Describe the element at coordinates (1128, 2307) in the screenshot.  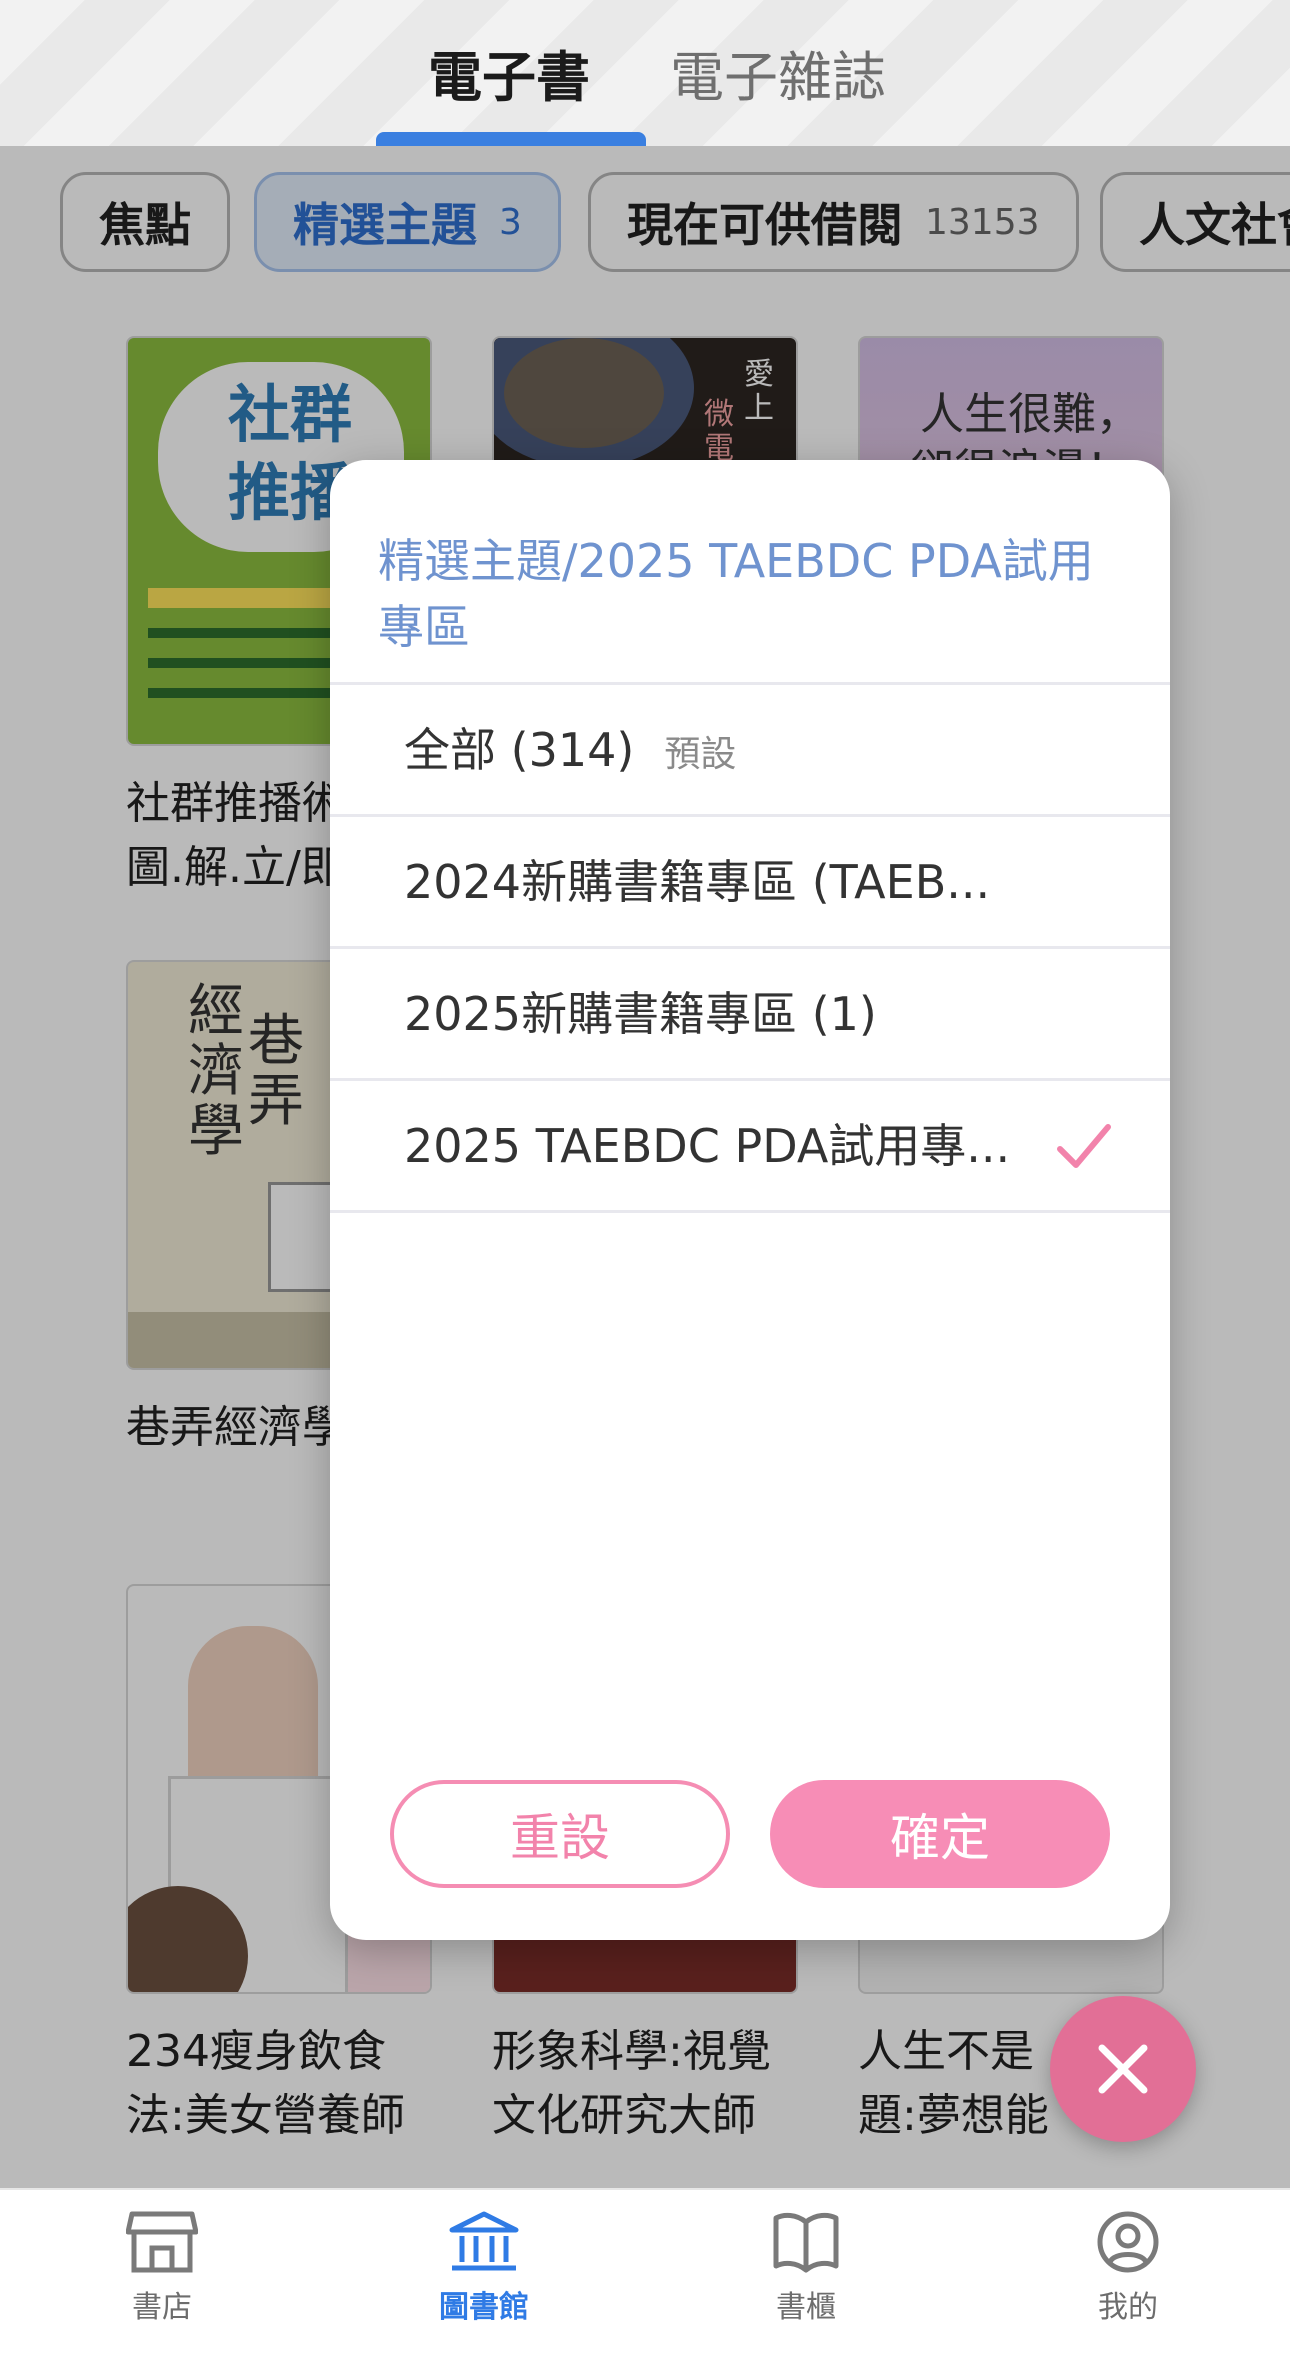
I see `nav-label: 我的` at that location.